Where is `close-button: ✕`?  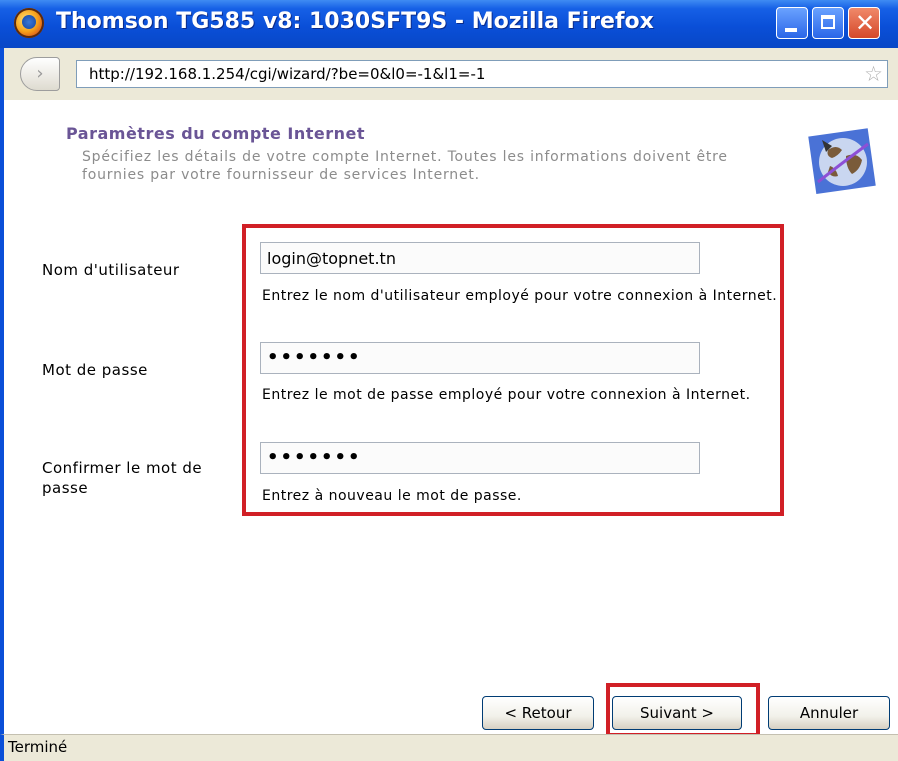 close-button: ✕ is located at coordinates (864, 23).